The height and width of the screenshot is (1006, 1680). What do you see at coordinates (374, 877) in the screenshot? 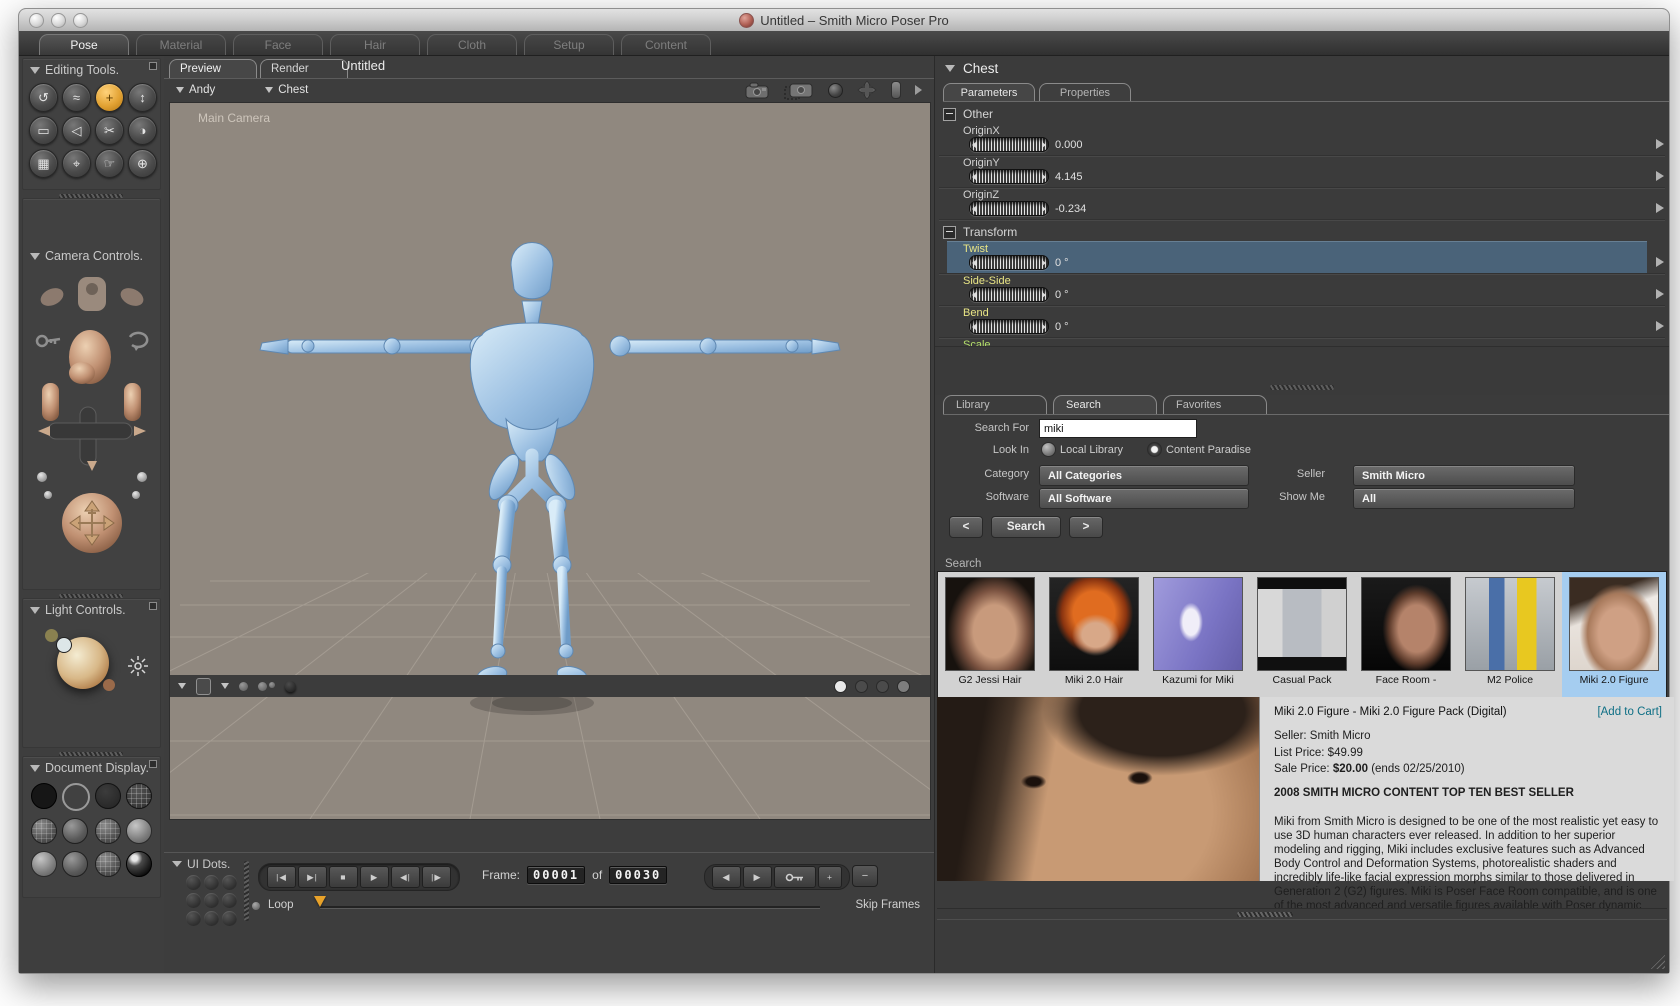
I see `play-button: ▶` at bounding box center [374, 877].